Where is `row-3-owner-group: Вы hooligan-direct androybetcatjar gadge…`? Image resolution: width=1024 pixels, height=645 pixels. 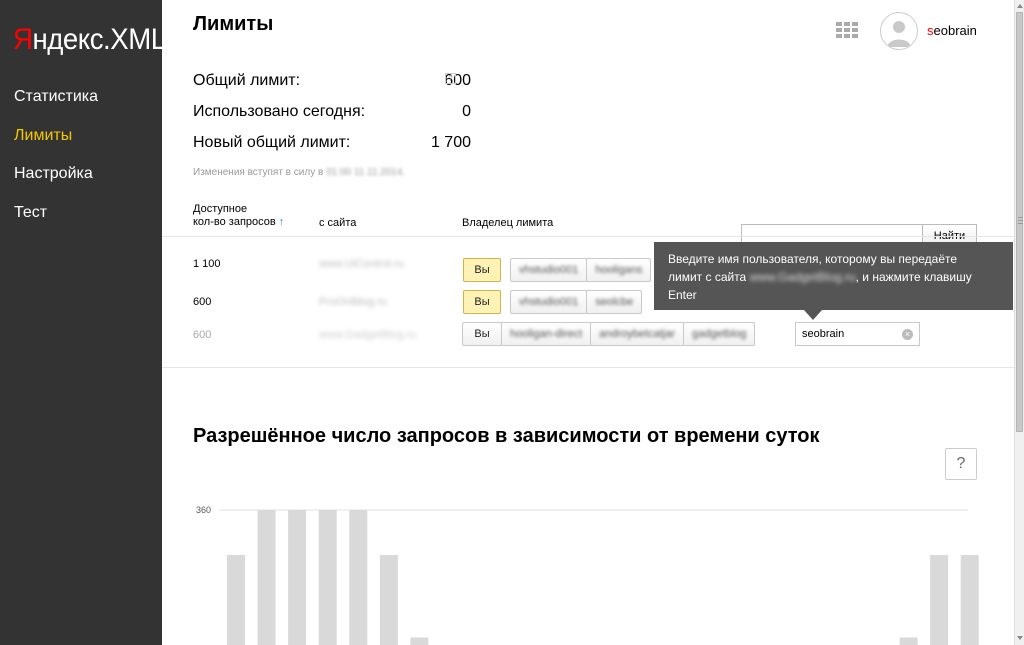
row-3-owner-group: Вы hooligan-direct androybetcatjar gadge… is located at coordinates (609, 334).